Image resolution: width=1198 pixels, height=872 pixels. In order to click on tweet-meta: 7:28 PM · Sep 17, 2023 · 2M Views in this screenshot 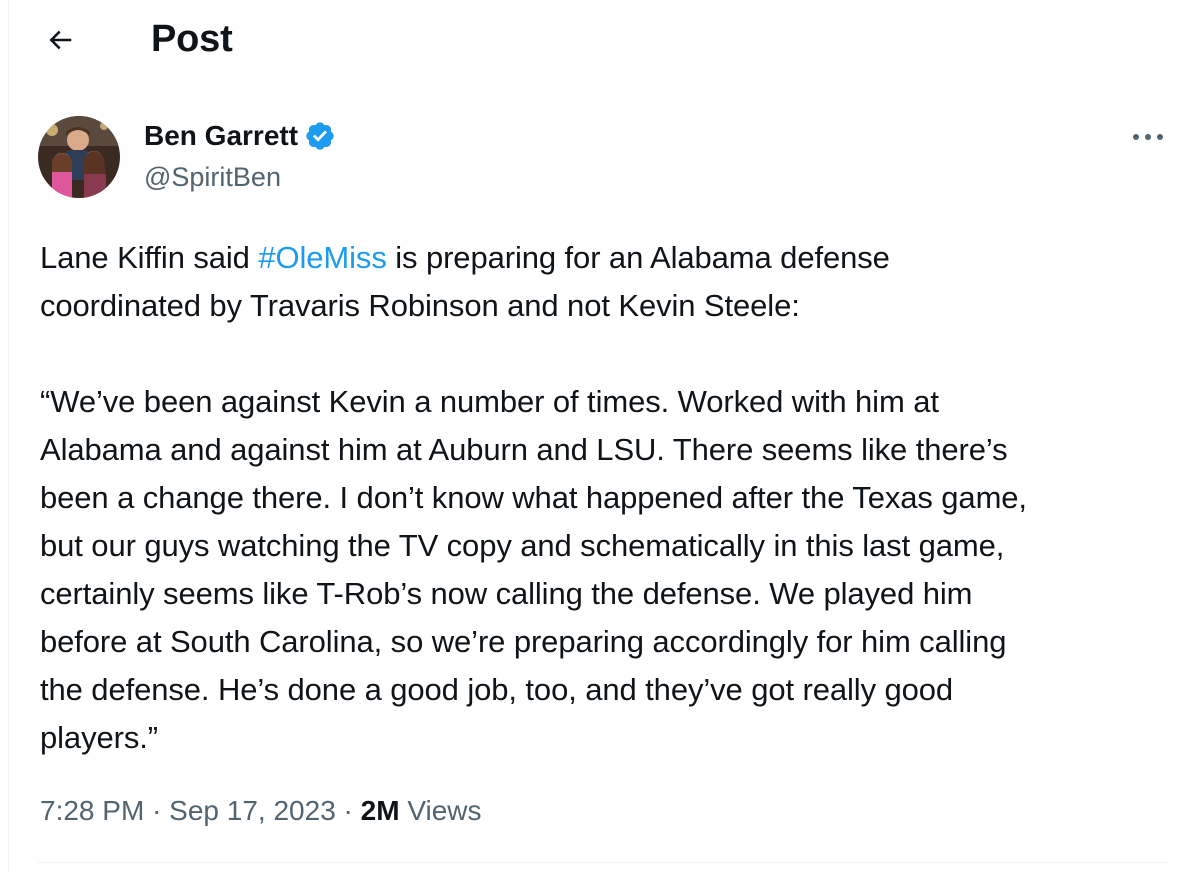, I will do `click(261, 811)`.